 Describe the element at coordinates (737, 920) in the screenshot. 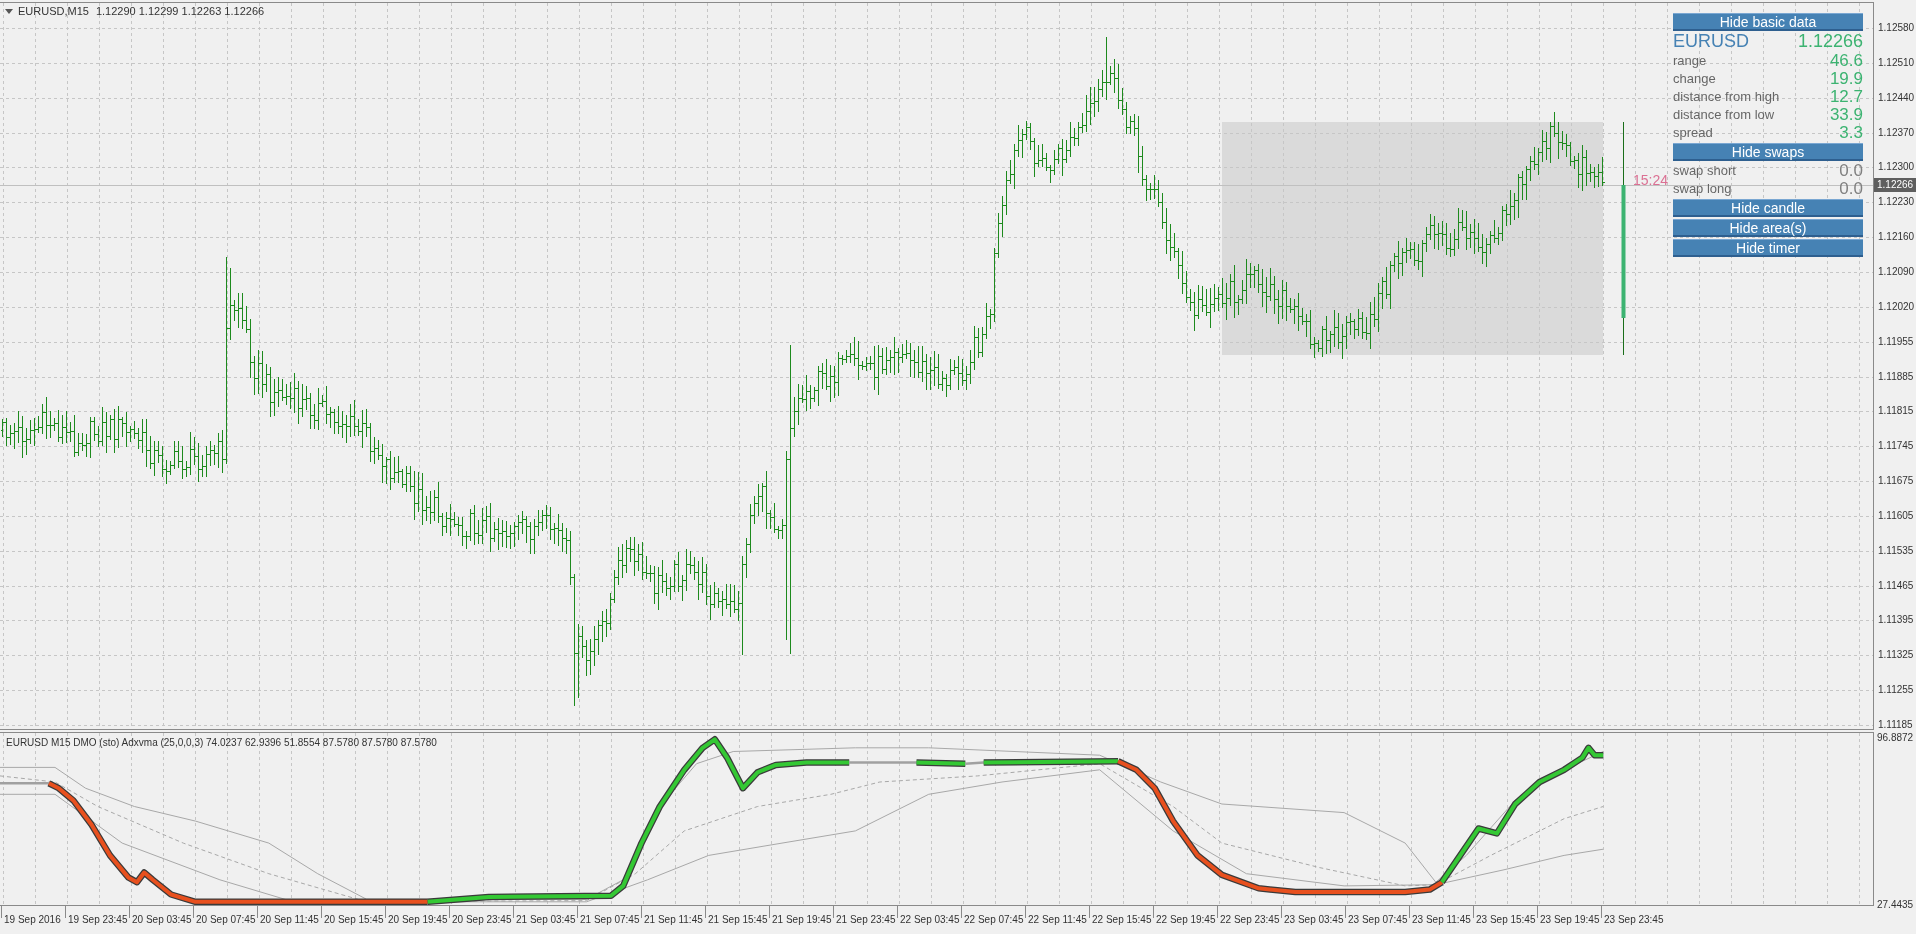

I see `time-axis-label: 21 Sep 15:45` at that location.